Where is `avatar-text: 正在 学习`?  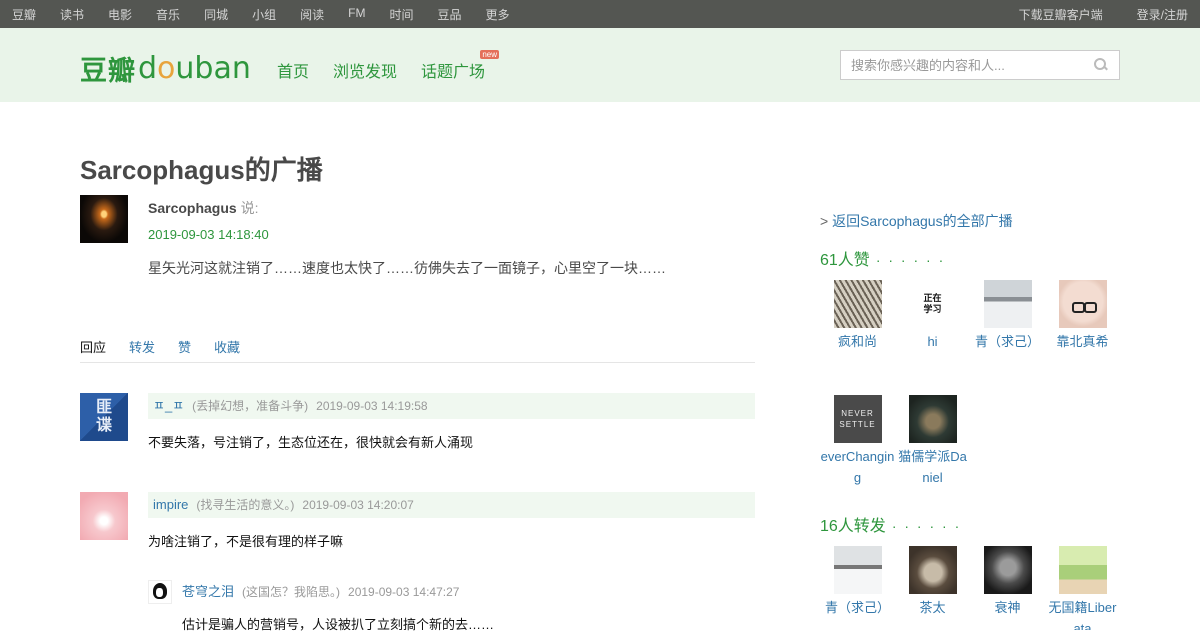 avatar-text: 正在 学习 is located at coordinates (932, 303).